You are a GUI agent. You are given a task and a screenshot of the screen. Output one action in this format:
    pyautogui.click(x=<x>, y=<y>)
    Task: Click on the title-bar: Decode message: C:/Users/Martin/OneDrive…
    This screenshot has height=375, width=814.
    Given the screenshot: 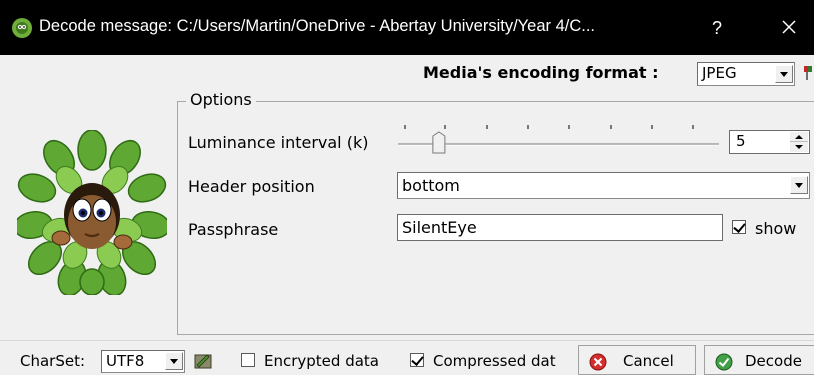 What is the action you would take?
    pyautogui.click(x=407, y=27)
    